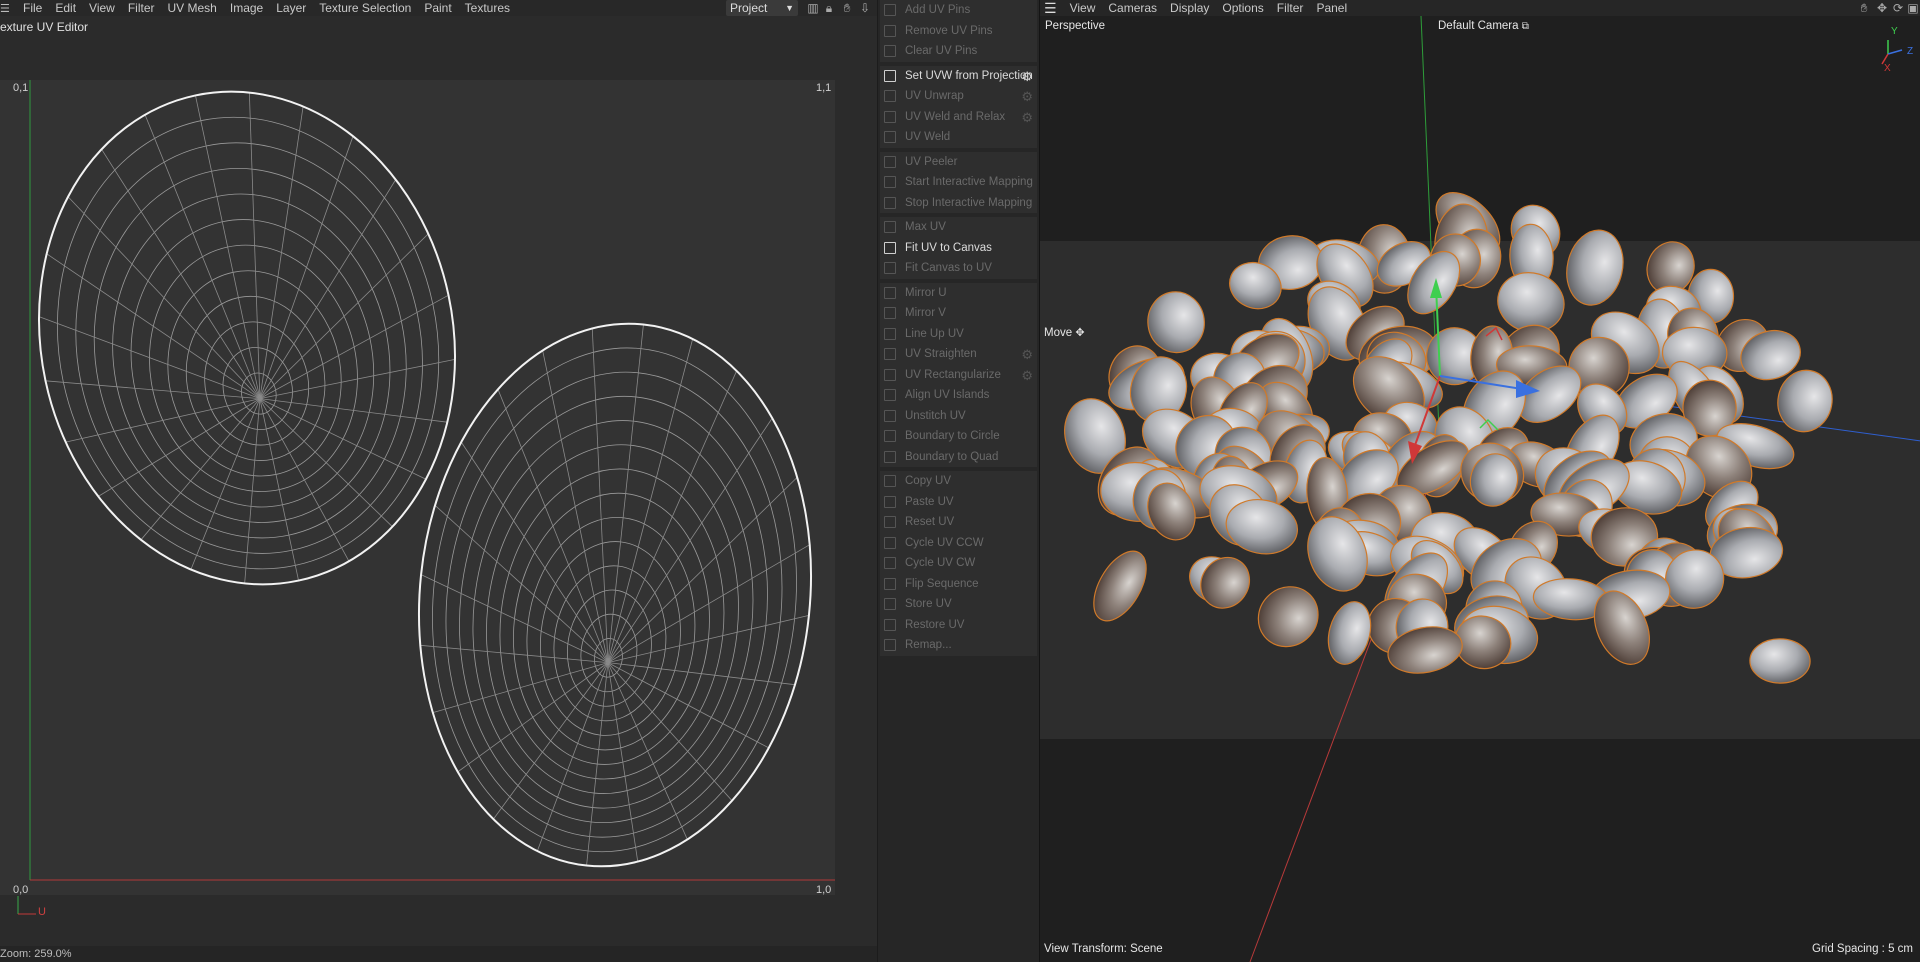 Image resolution: width=1920 pixels, height=962 pixels. What do you see at coordinates (437, 8) in the screenshot?
I see `menu-paint: Paint` at bounding box center [437, 8].